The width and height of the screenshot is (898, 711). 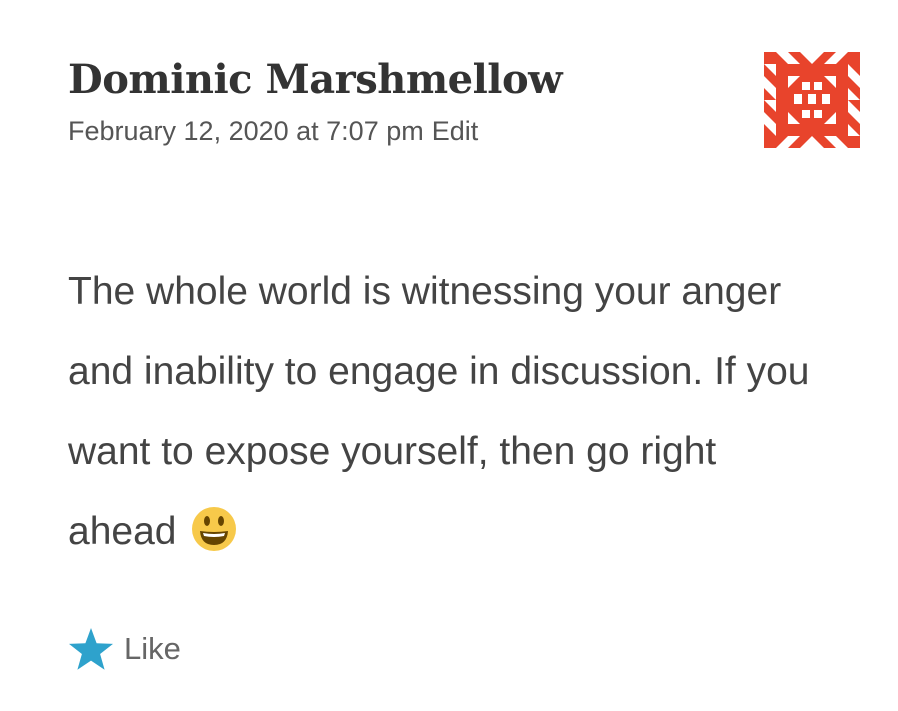 I want to click on like-label: Like, so click(x=152, y=648).